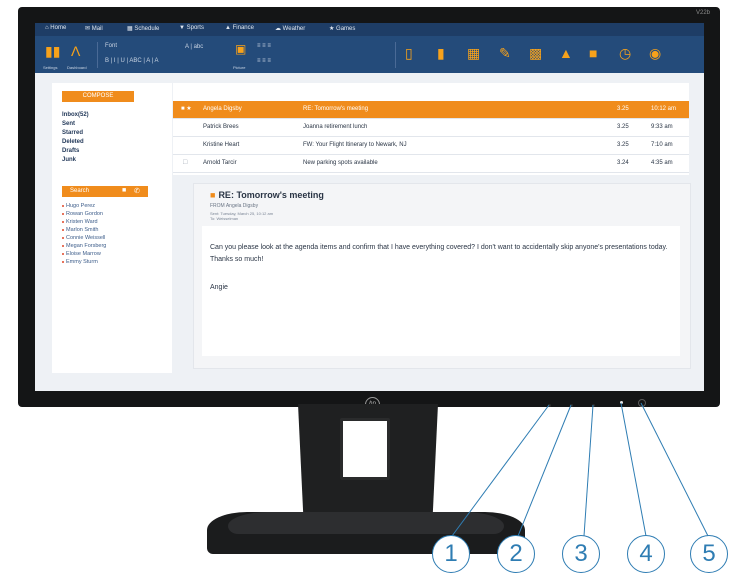 This screenshot has width=737, height=584. Describe the element at coordinates (516, 554) in the screenshot. I see `callout-2: 2` at that location.